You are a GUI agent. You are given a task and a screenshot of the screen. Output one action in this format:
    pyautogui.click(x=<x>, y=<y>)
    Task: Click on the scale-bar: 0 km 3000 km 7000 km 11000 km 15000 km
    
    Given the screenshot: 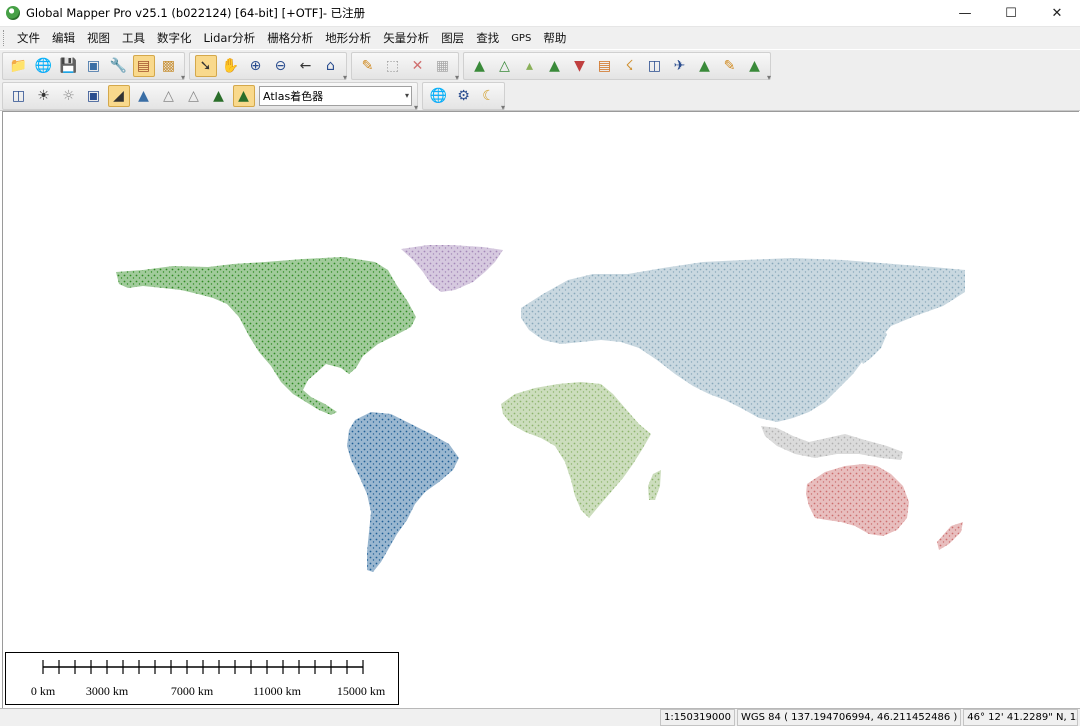 What is the action you would take?
    pyautogui.click(x=202, y=678)
    